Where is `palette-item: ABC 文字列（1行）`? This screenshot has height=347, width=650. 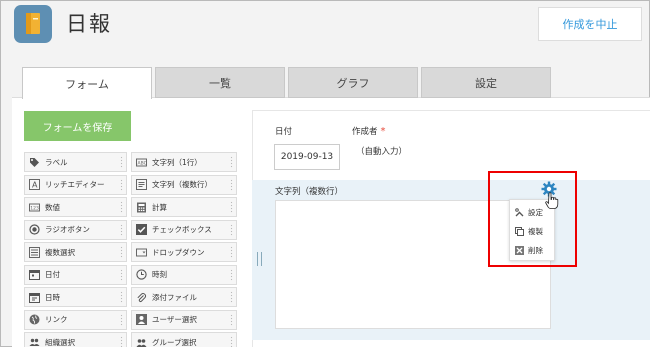 palette-item: ABC 文字列（1行） is located at coordinates (184, 162).